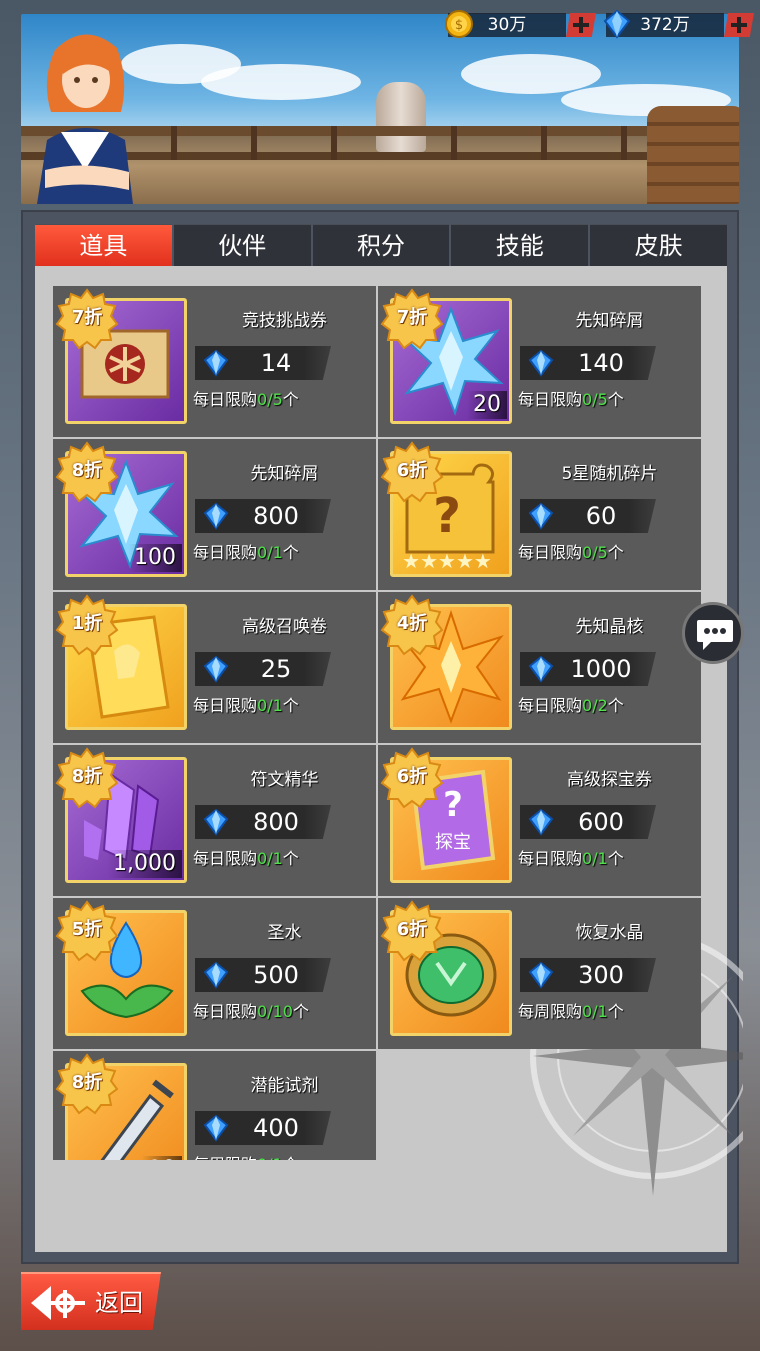  I want to click on shop-item-card: ? 探宝 6折 高级探宝券 600 每日限购0/1个, so click(539, 820).